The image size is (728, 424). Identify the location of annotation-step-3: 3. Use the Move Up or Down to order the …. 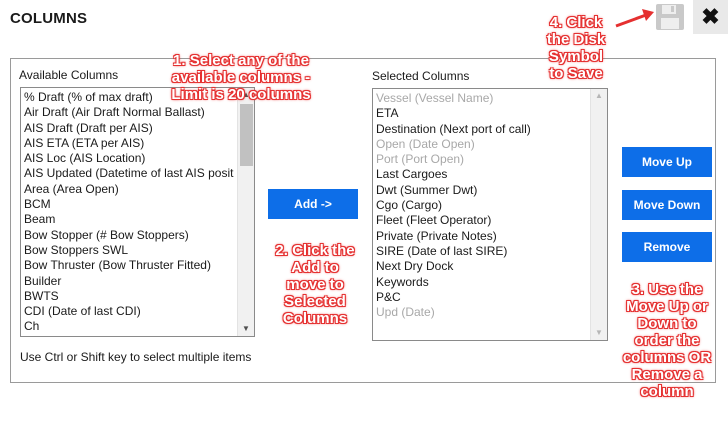
(667, 340).